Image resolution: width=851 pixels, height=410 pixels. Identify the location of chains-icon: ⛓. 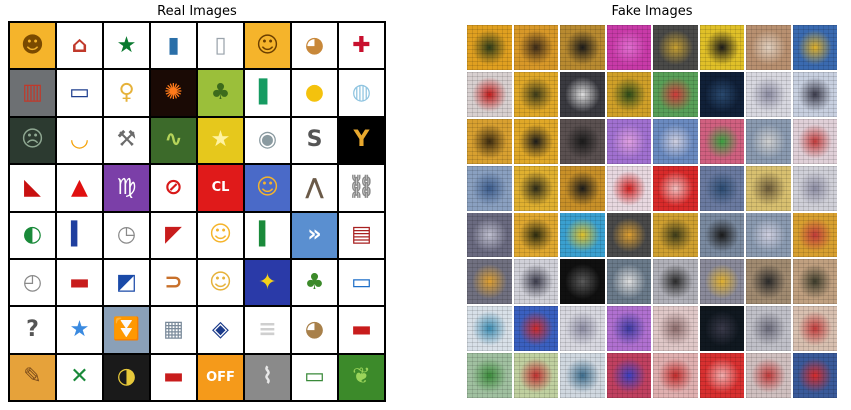
(361, 188).